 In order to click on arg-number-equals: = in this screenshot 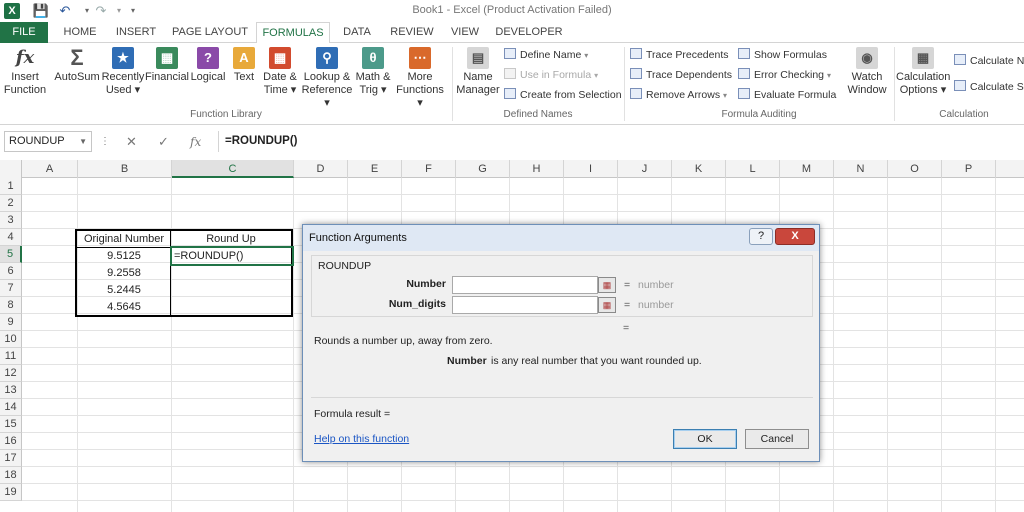, I will do `click(627, 285)`.